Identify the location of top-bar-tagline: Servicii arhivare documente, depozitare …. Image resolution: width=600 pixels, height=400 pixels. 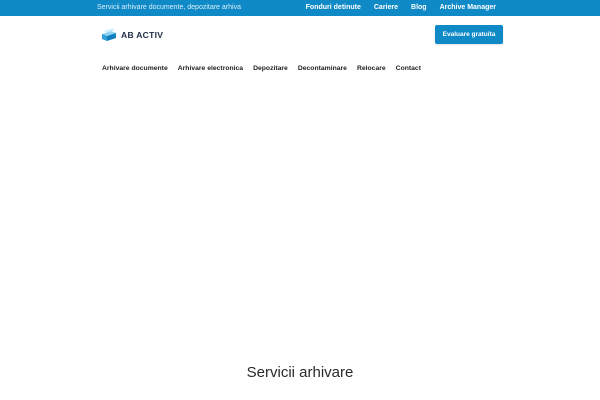
(169, 7).